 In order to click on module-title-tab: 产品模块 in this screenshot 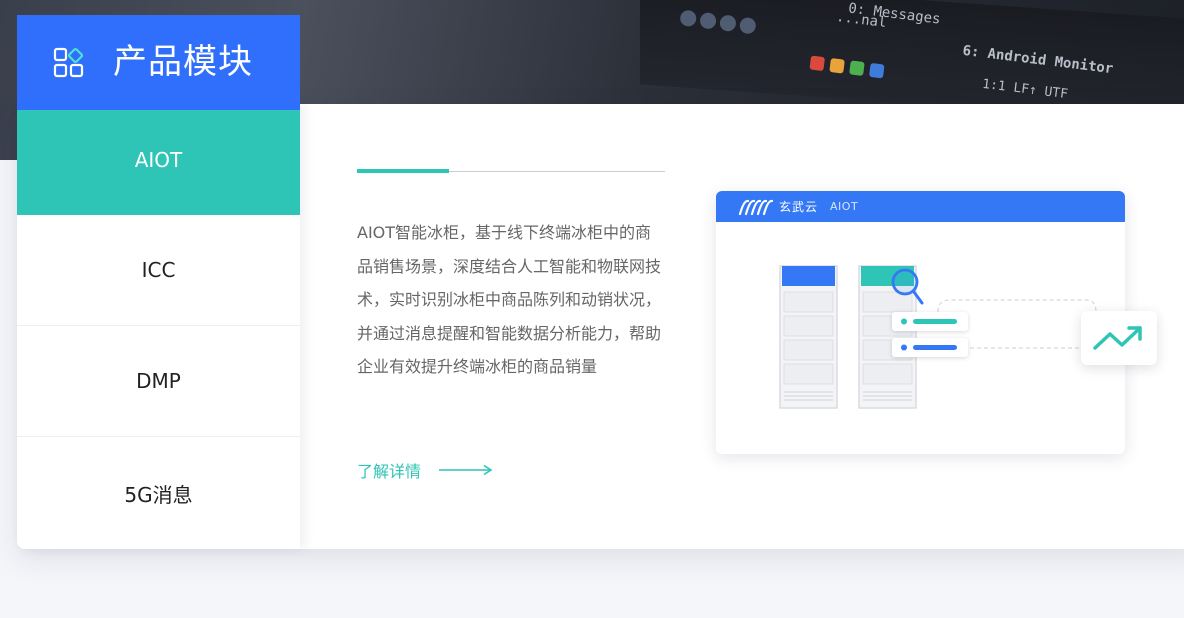, I will do `click(158, 62)`.